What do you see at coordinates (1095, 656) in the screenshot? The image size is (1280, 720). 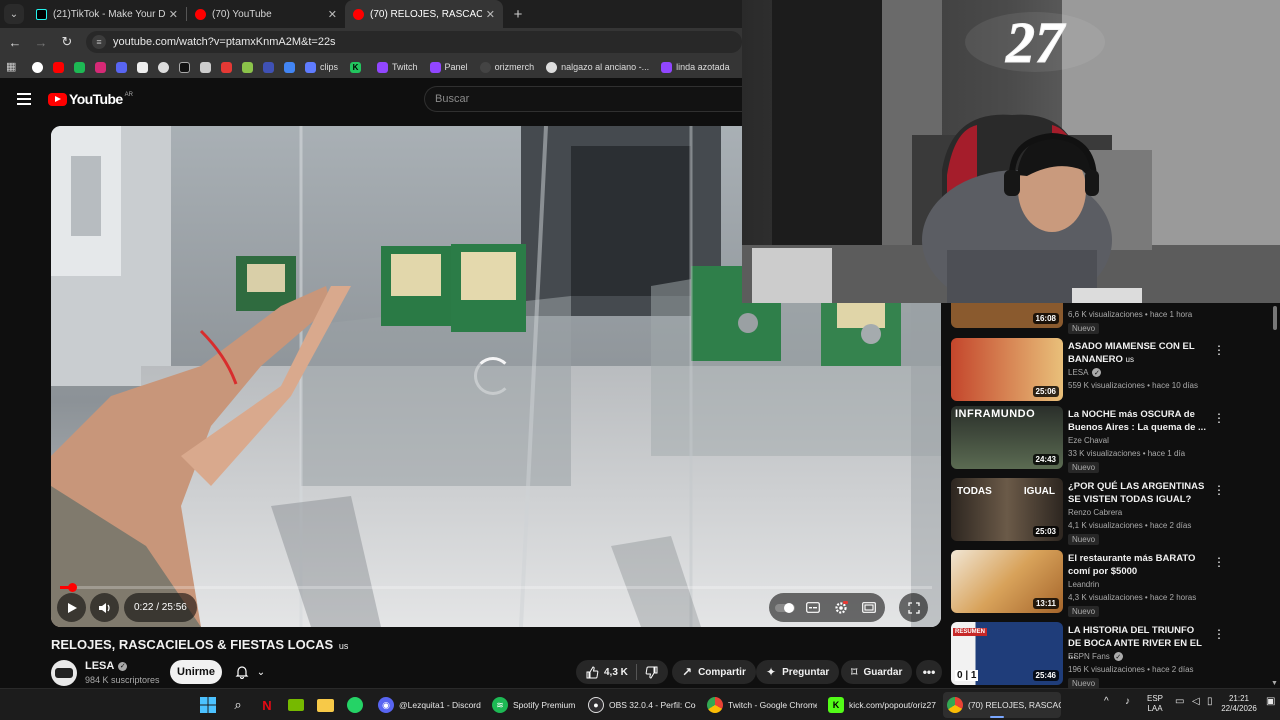 I see `channel-name: ESPN Fans ✓` at bounding box center [1095, 656].